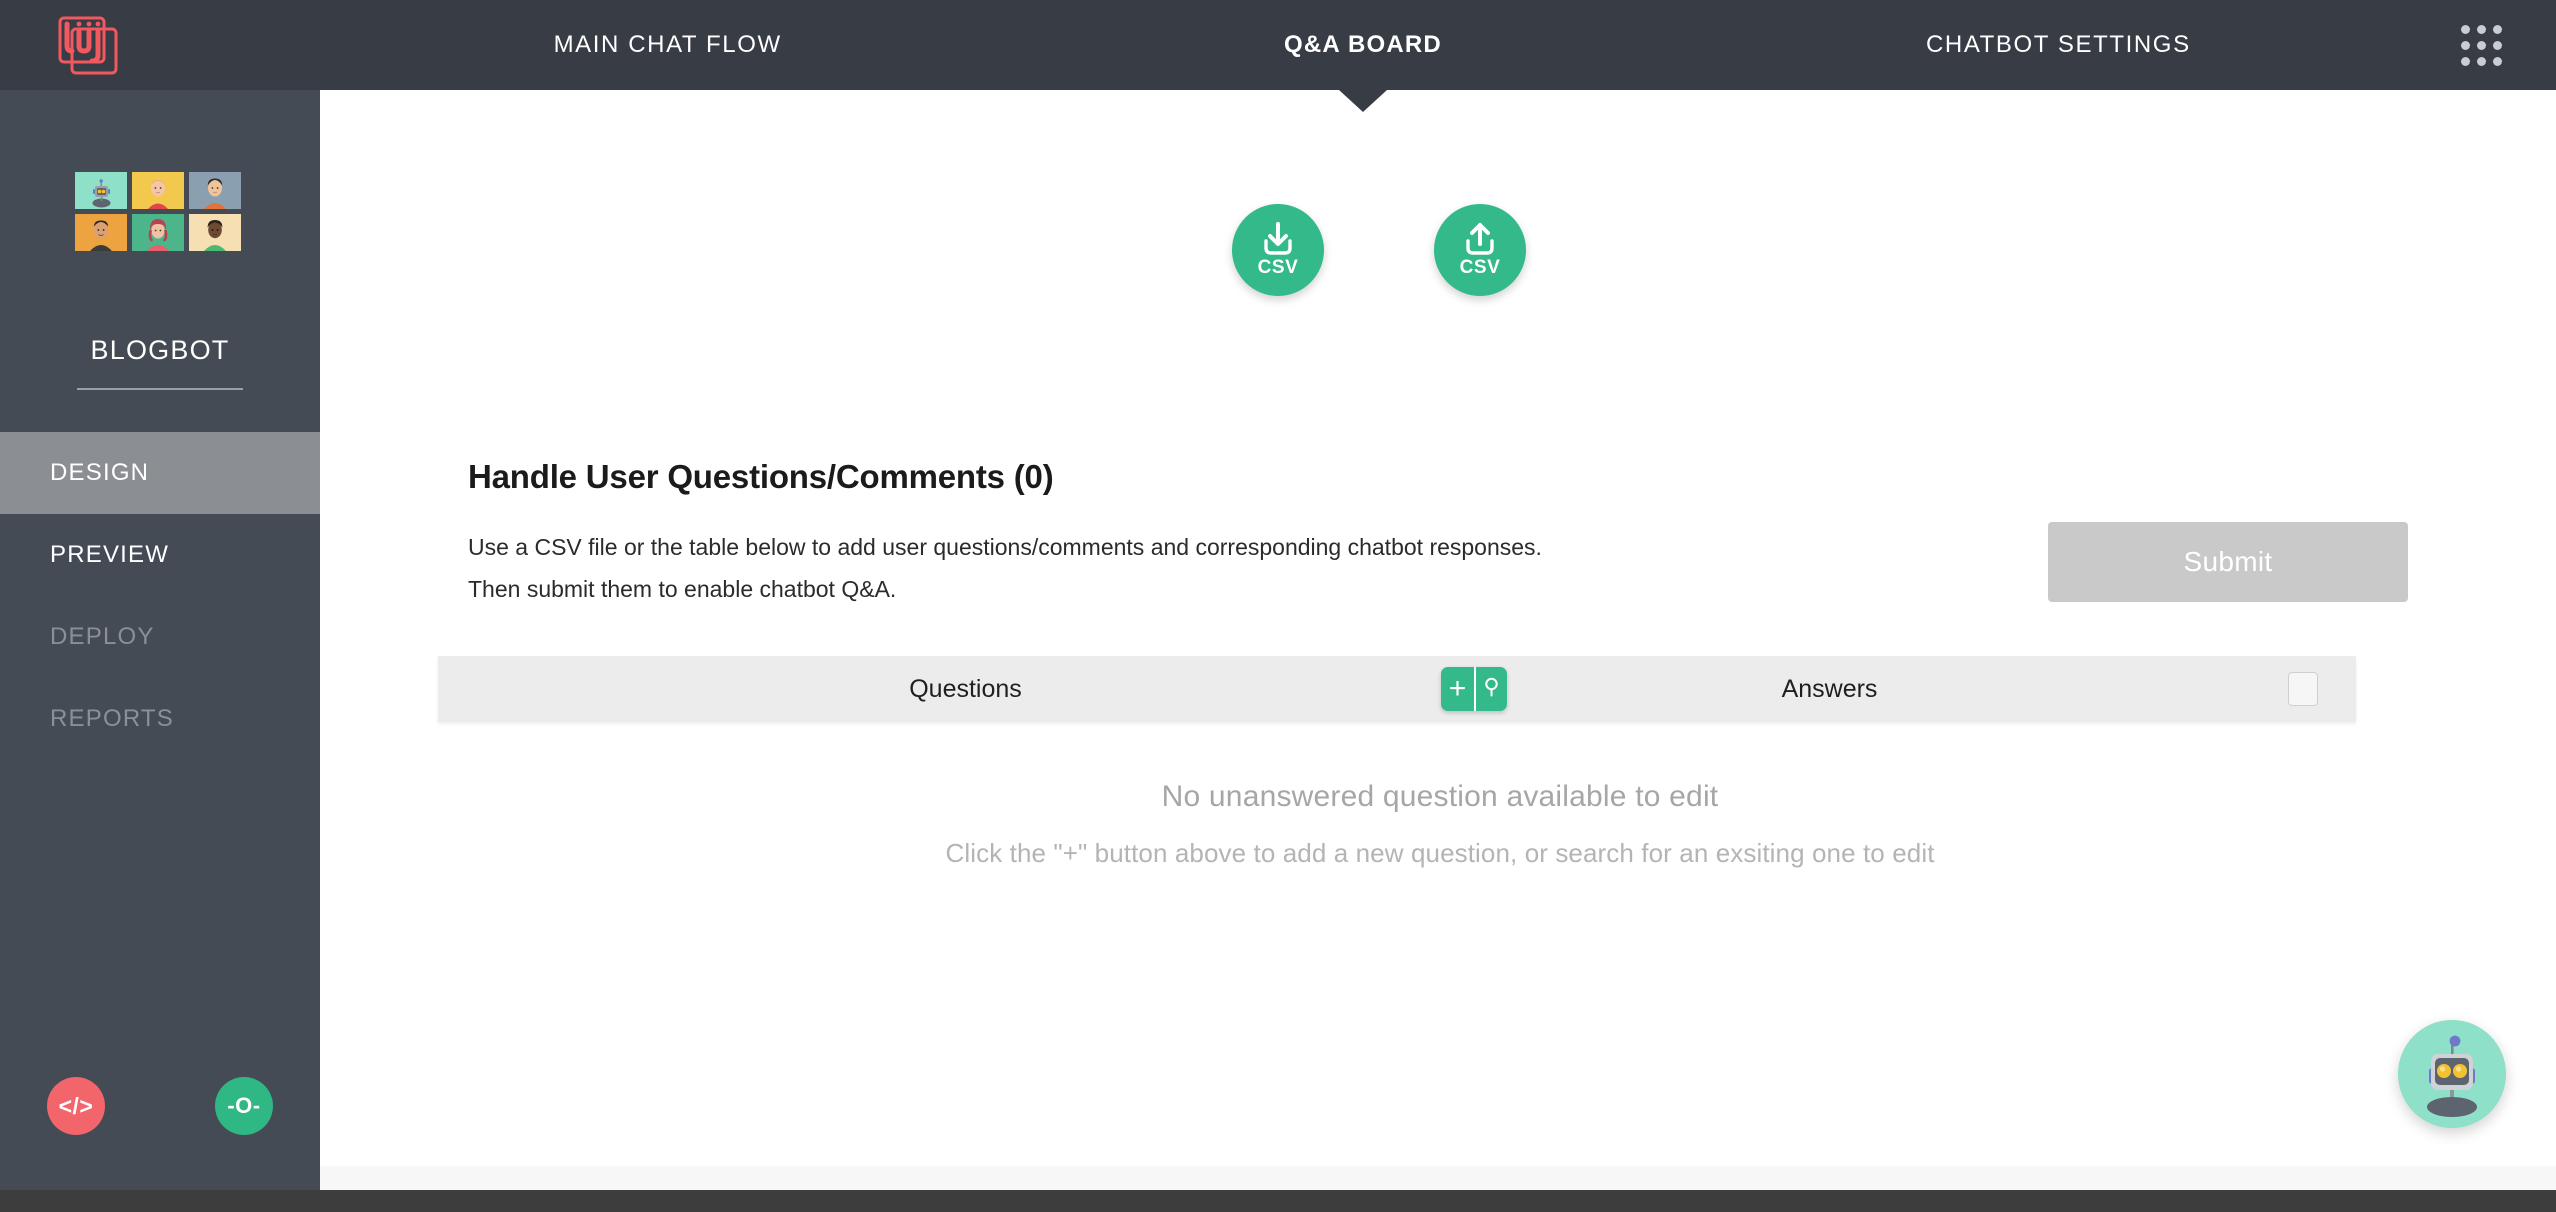  I want to click on code-button: </>, so click(76, 1106).